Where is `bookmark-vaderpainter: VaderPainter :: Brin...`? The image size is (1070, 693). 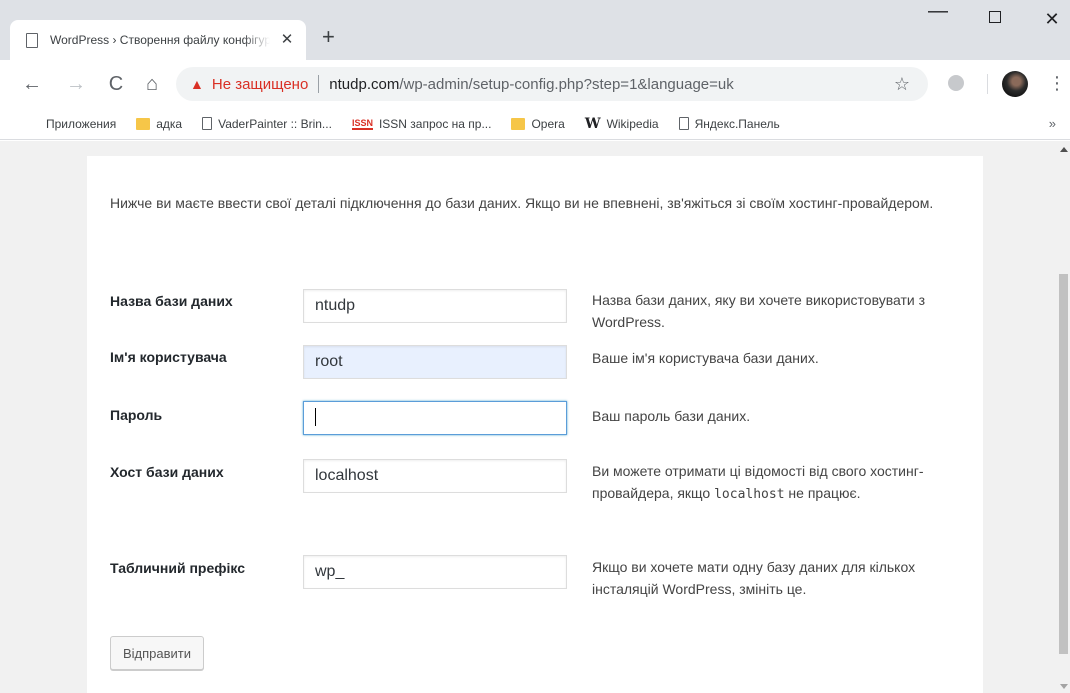 bookmark-vaderpainter: VaderPainter :: Brin... is located at coordinates (267, 124).